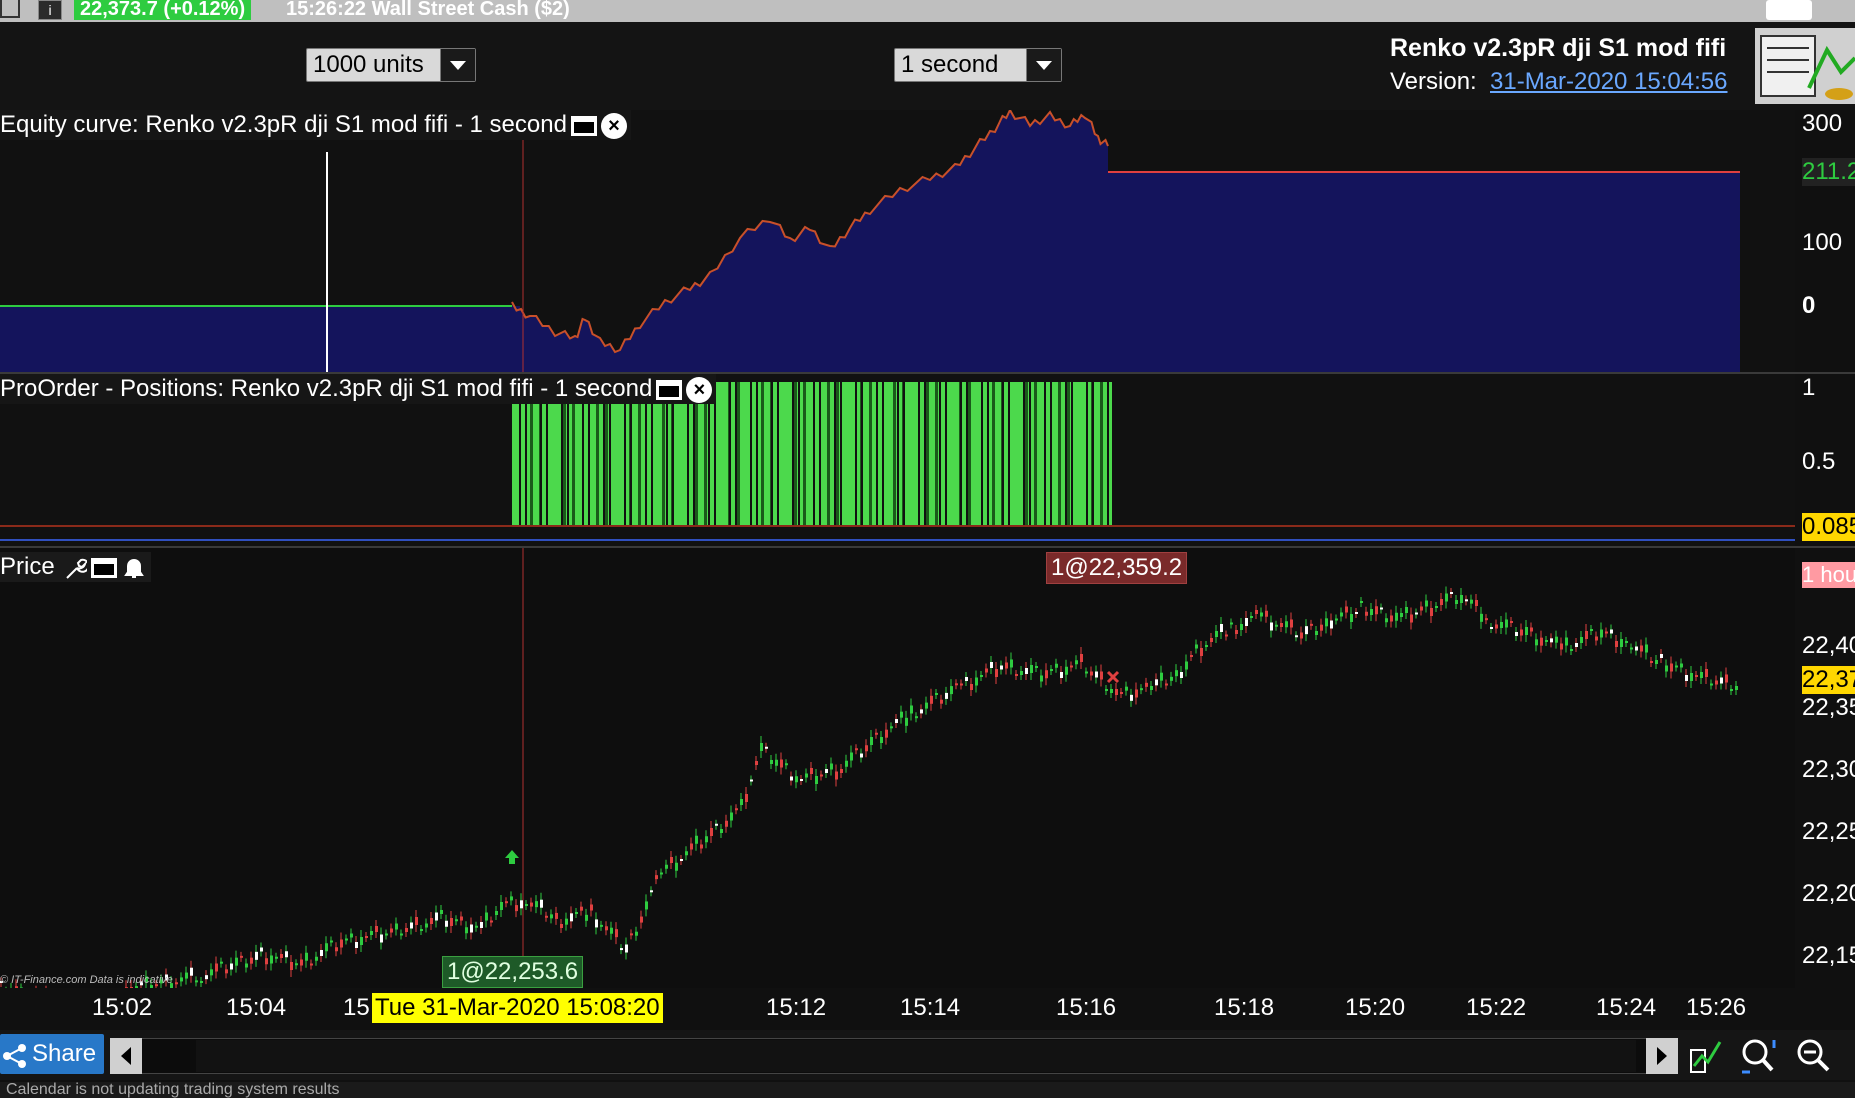 This screenshot has width=1855, height=1098. Describe the element at coordinates (1789, 10) in the screenshot. I see `keyboard-icon` at that location.